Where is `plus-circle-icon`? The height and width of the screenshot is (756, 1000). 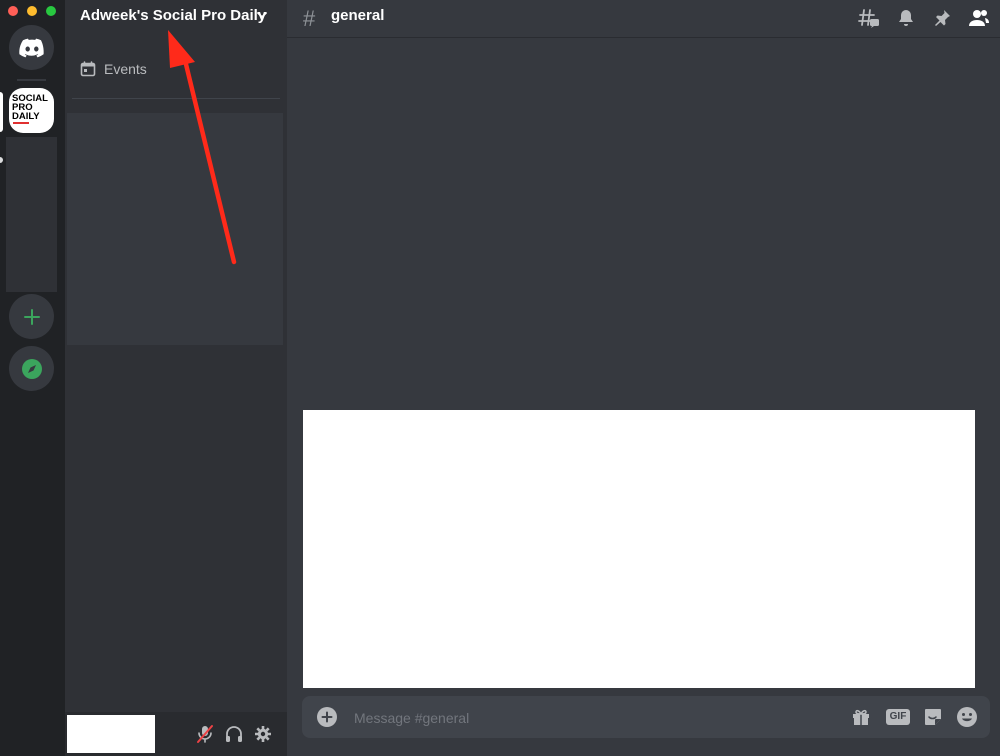 plus-circle-icon is located at coordinates (327, 717).